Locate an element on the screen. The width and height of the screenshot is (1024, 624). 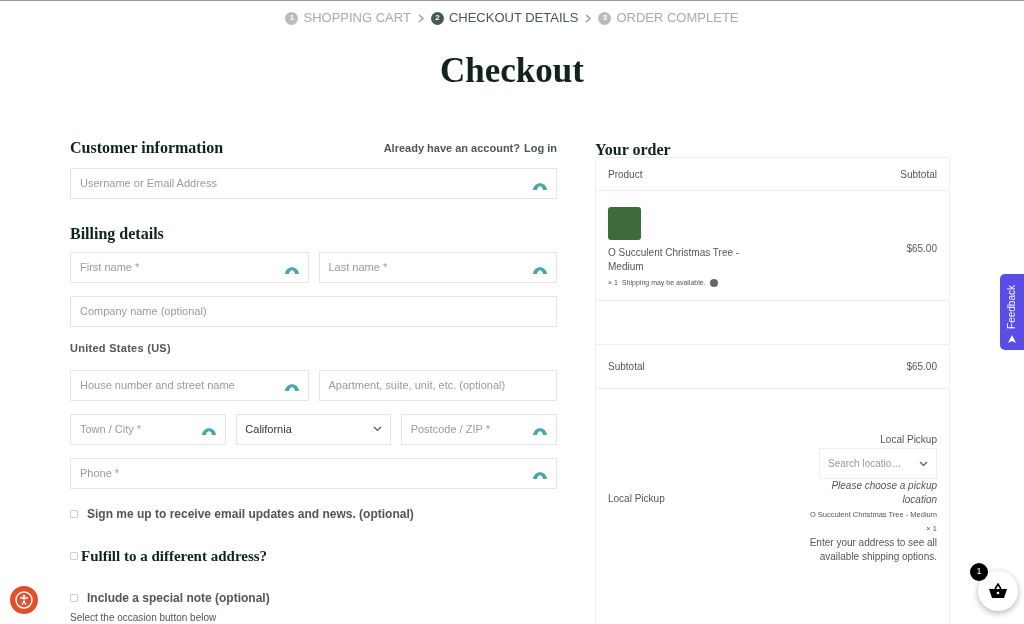
step-number: 3 is located at coordinates (605, 18).